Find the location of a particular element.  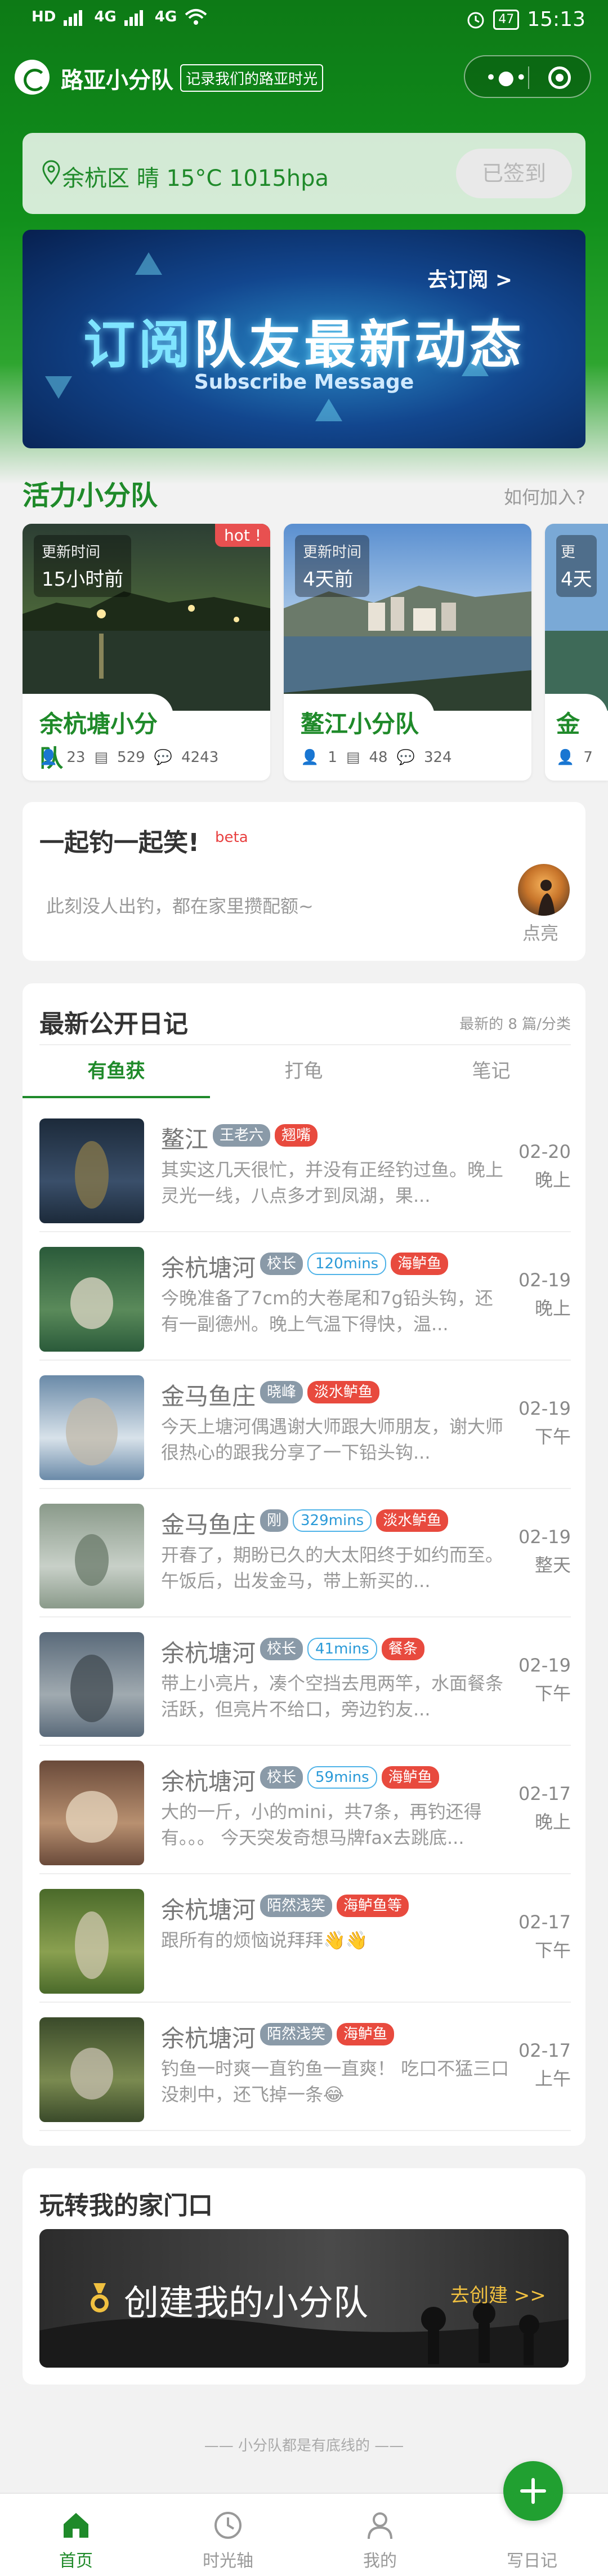

alarm-icon is located at coordinates (476, 20).